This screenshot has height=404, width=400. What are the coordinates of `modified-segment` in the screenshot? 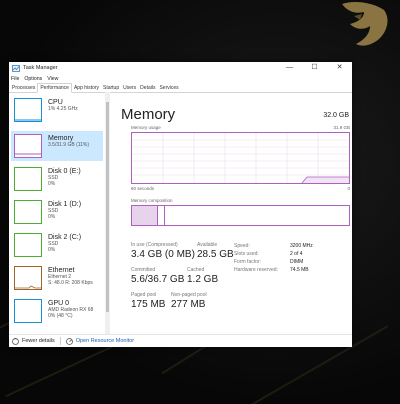 It's located at (161, 215).